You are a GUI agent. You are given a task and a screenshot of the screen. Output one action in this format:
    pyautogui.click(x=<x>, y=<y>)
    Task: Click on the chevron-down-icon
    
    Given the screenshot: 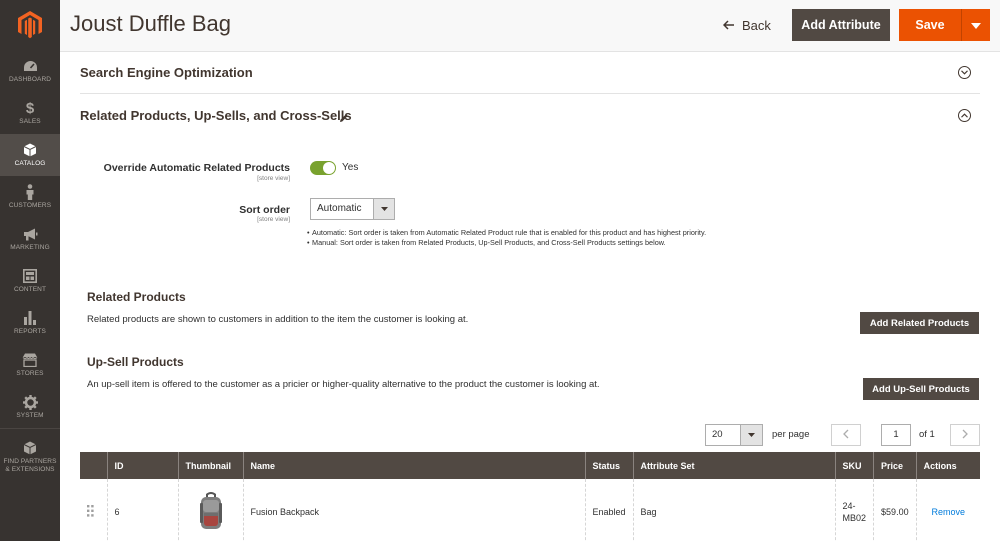 What is the action you would take?
    pyautogui.click(x=964, y=72)
    